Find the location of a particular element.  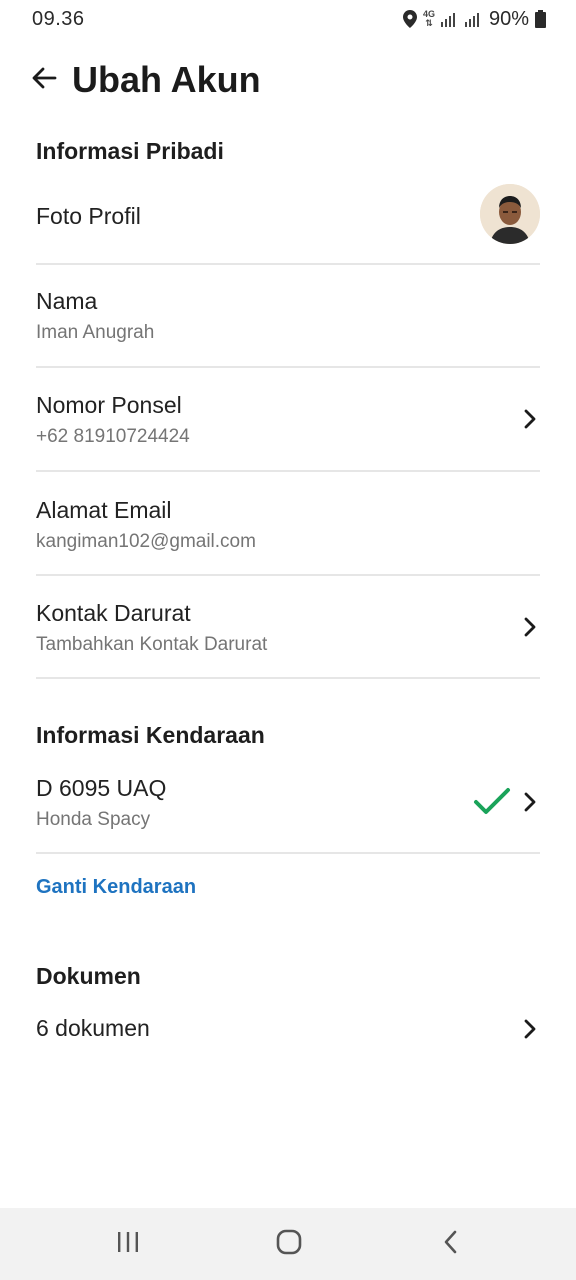

status-icons: 4G ⇅ 90% is located at coordinates (474, 19).